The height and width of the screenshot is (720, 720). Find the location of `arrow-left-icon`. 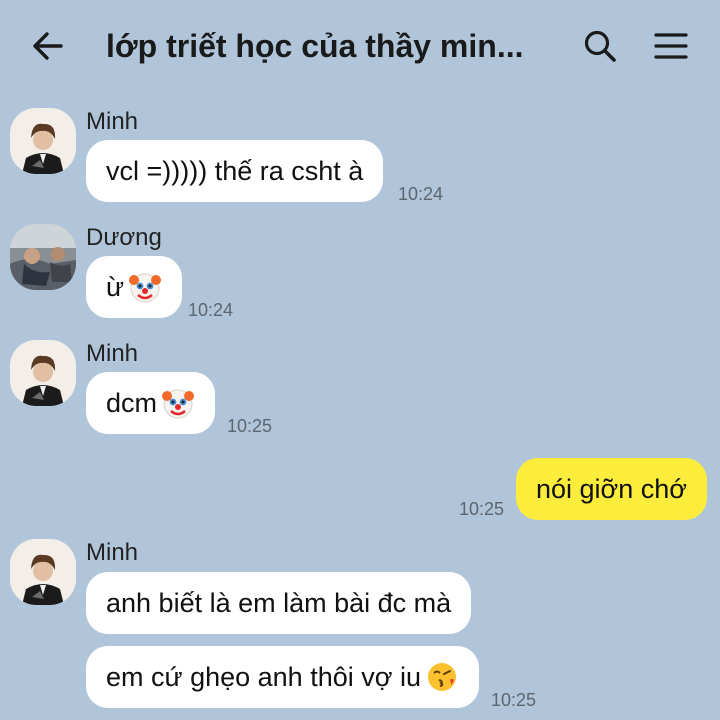

arrow-left-icon is located at coordinates (48, 46).